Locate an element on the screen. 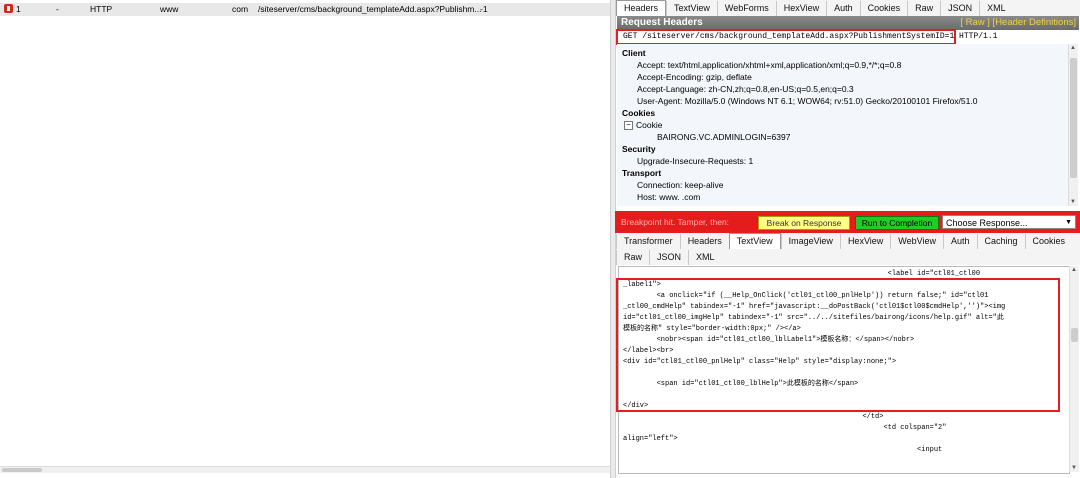 Image resolution: width=1080 pixels, height=478 pixels. tab-response-headers: Headers is located at coordinates (704, 241).